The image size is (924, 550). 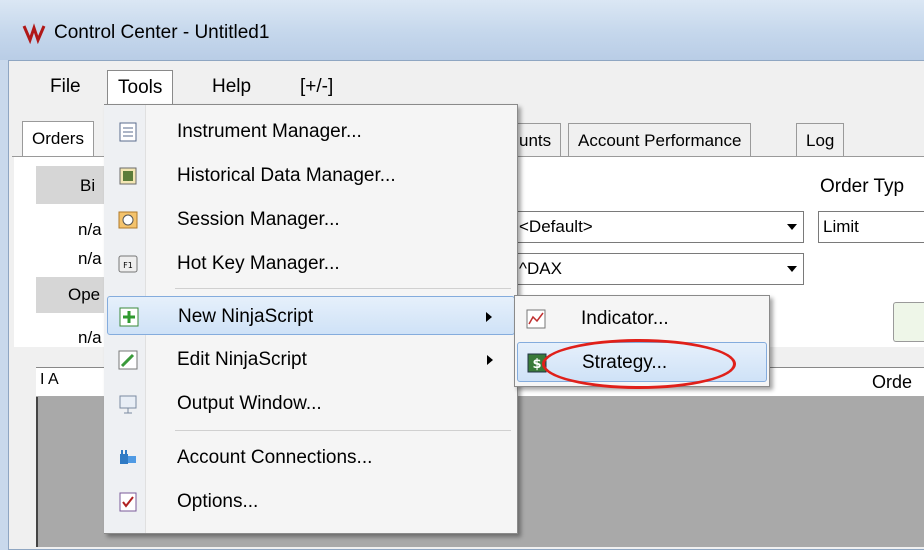 I want to click on order-type-combo: Limit, so click(x=871, y=227).